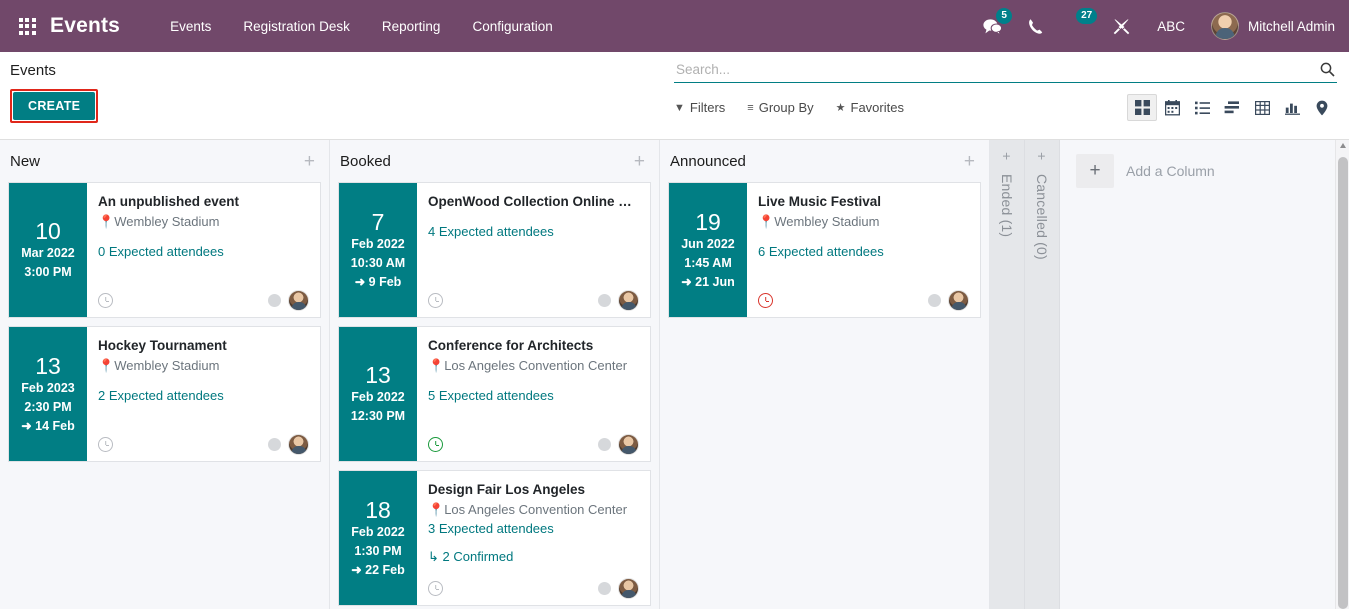  What do you see at coordinates (494, 161) in the screenshot?
I see `kanban-column-header: Booked +` at bounding box center [494, 161].